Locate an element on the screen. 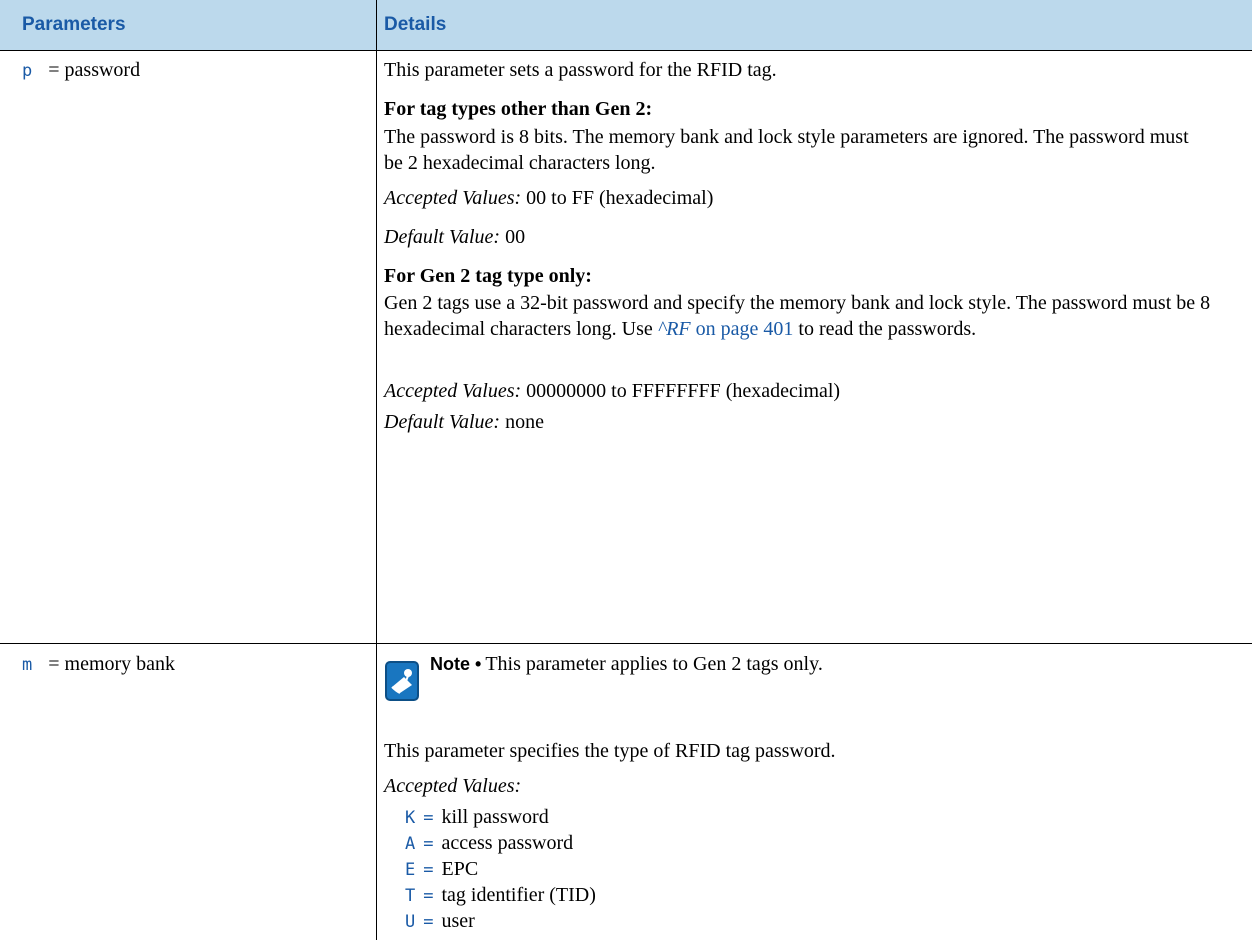 The width and height of the screenshot is (1252, 940). row-divider is located at coordinates (626, 643).